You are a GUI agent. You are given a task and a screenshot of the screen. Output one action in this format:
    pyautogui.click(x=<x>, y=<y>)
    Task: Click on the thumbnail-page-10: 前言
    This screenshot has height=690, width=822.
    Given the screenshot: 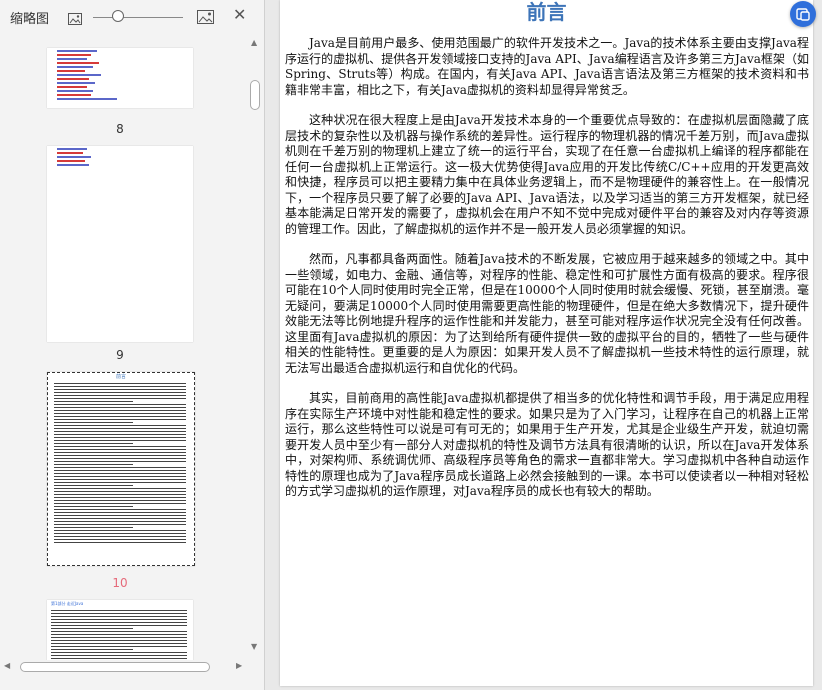 What is the action you would take?
    pyautogui.click(x=121, y=469)
    